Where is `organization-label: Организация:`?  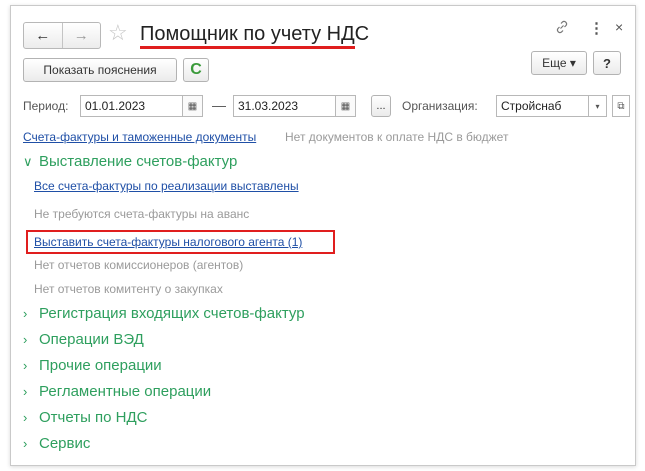 organization-label: Организация: is located at coordinates (440, 106).